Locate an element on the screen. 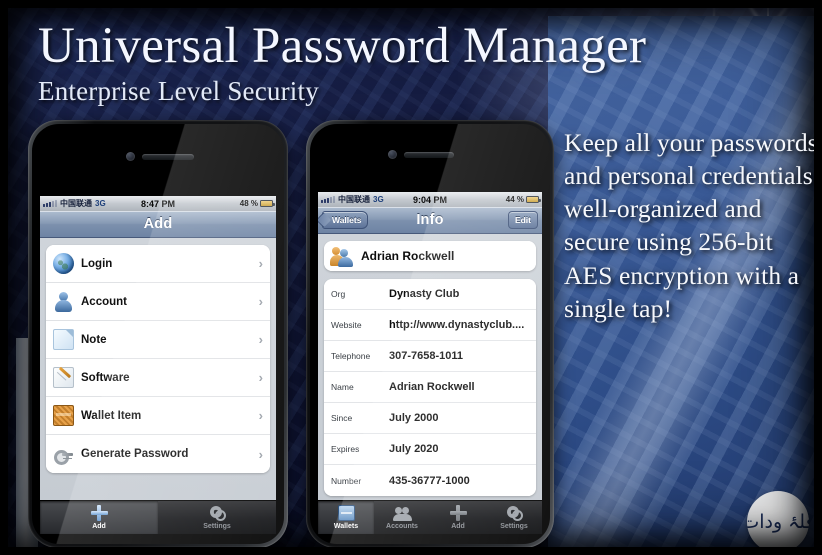 This screenshot has width=822, height=555. back-button-wallets: Wallets is located at coordinates (345, 220).